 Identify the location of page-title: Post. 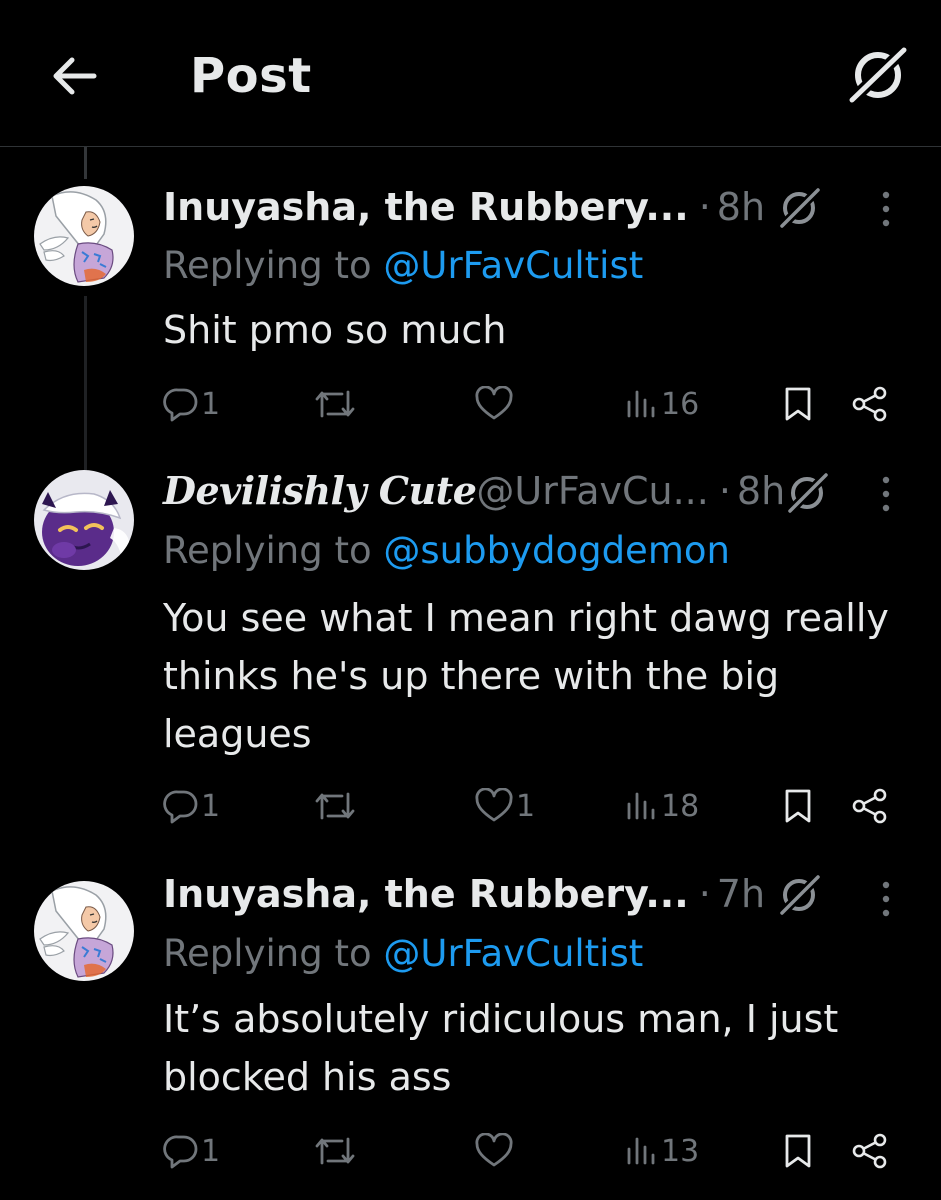
(251, 76).